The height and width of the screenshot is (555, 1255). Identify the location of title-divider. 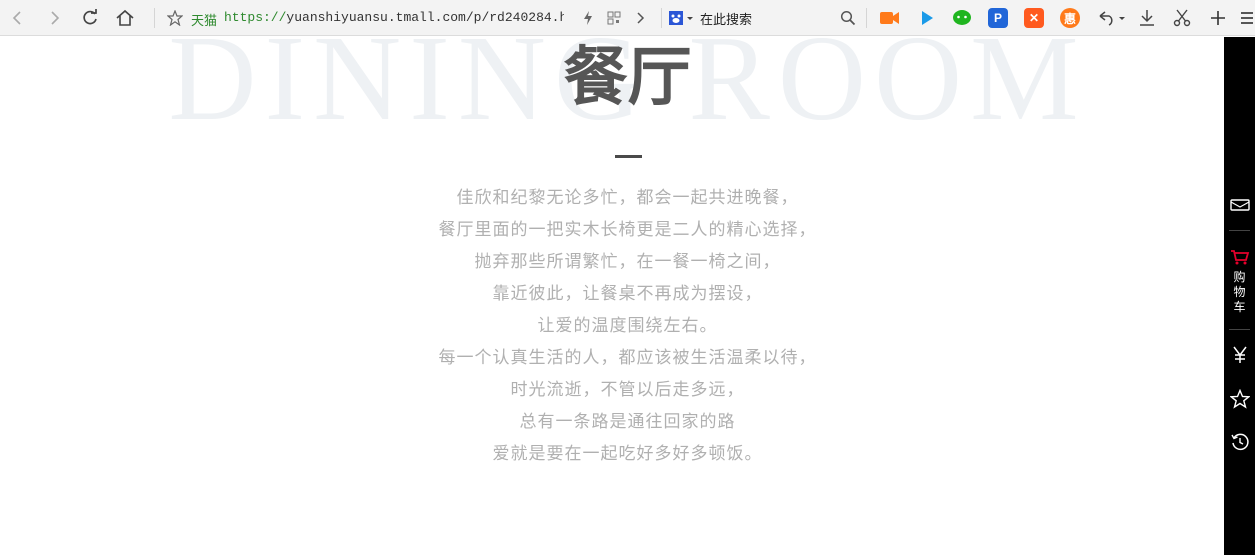
(628, 156).